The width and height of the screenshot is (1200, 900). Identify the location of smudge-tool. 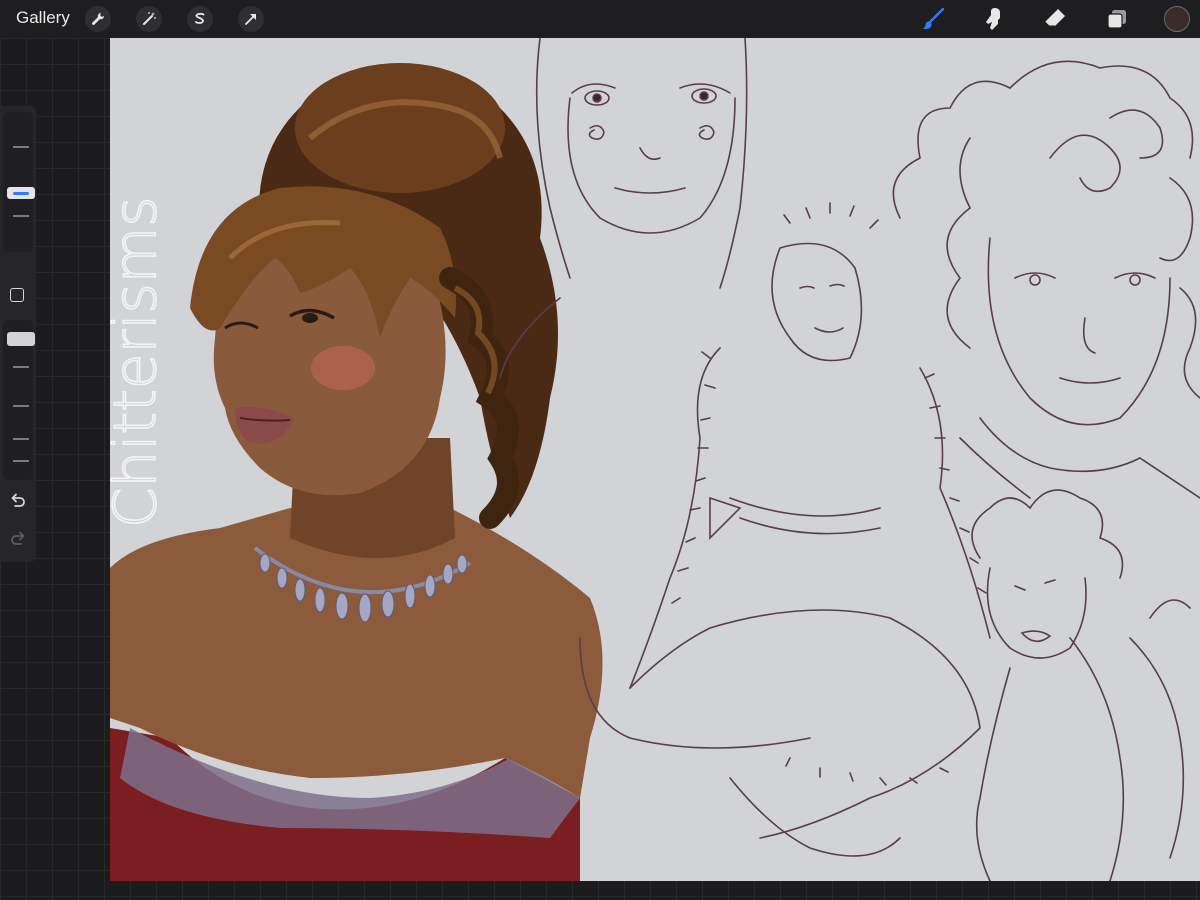
(993, 19).